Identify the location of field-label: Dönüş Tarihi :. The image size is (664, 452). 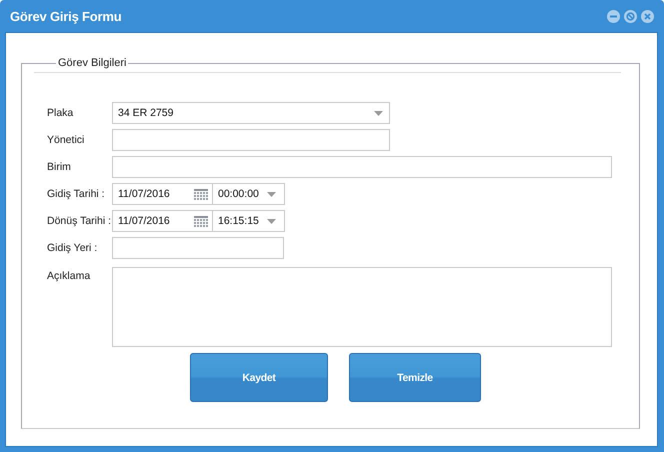
(79, 221).